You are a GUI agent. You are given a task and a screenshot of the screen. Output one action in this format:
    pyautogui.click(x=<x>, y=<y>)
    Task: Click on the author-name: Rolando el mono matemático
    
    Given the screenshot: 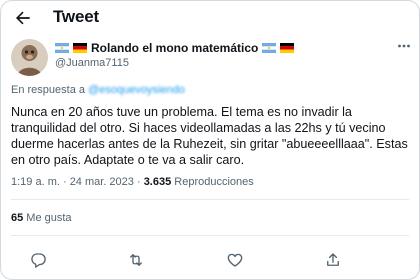 What is the action you would take?
    pyautogui.click(x=175, y=48)
    